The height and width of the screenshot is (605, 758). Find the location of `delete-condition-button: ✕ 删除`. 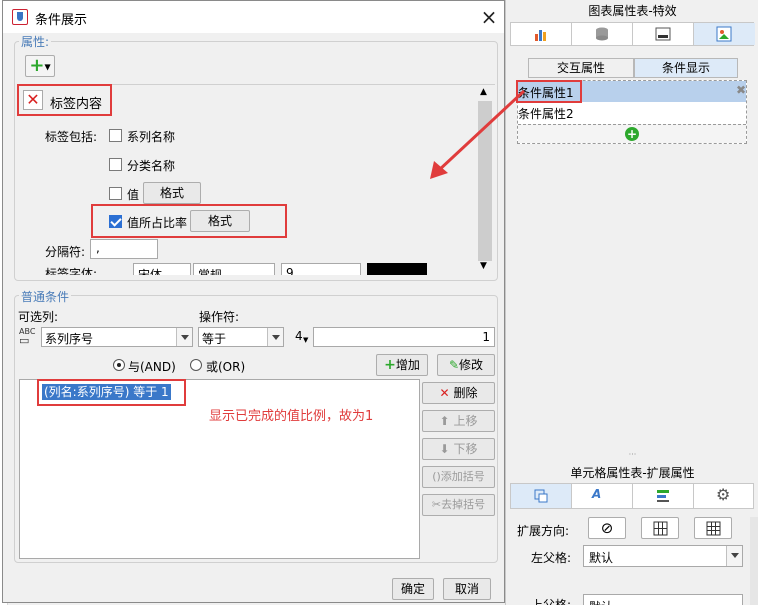

delete-condition-button: ✕ 删除 is located at coordinates (458, 393).